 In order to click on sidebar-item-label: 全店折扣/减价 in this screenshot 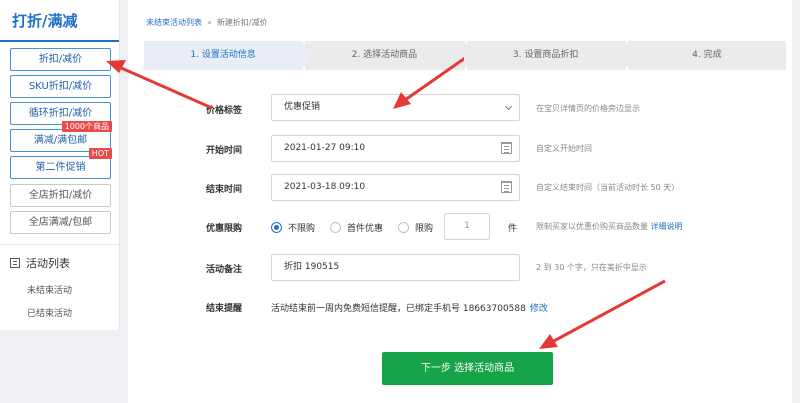, I will do `click(60, 195)`.